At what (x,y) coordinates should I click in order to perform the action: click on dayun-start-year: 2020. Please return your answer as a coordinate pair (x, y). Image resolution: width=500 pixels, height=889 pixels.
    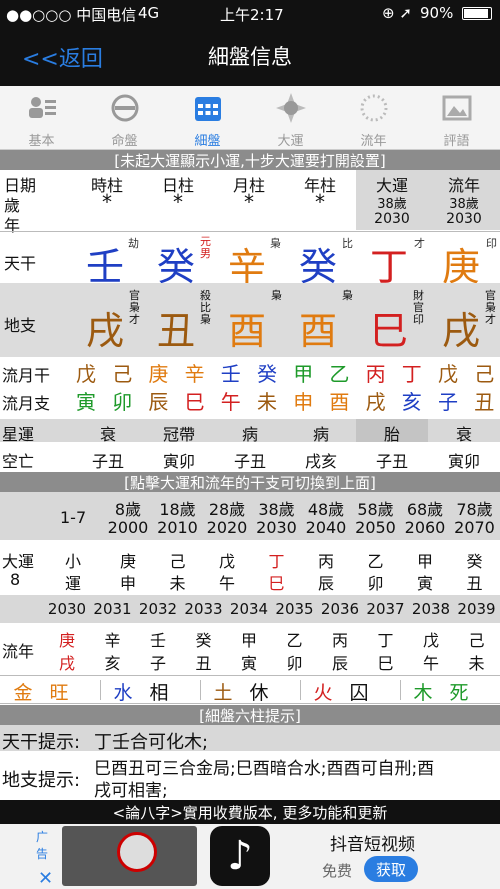
    Looking at the image, I should click on (227, 527).